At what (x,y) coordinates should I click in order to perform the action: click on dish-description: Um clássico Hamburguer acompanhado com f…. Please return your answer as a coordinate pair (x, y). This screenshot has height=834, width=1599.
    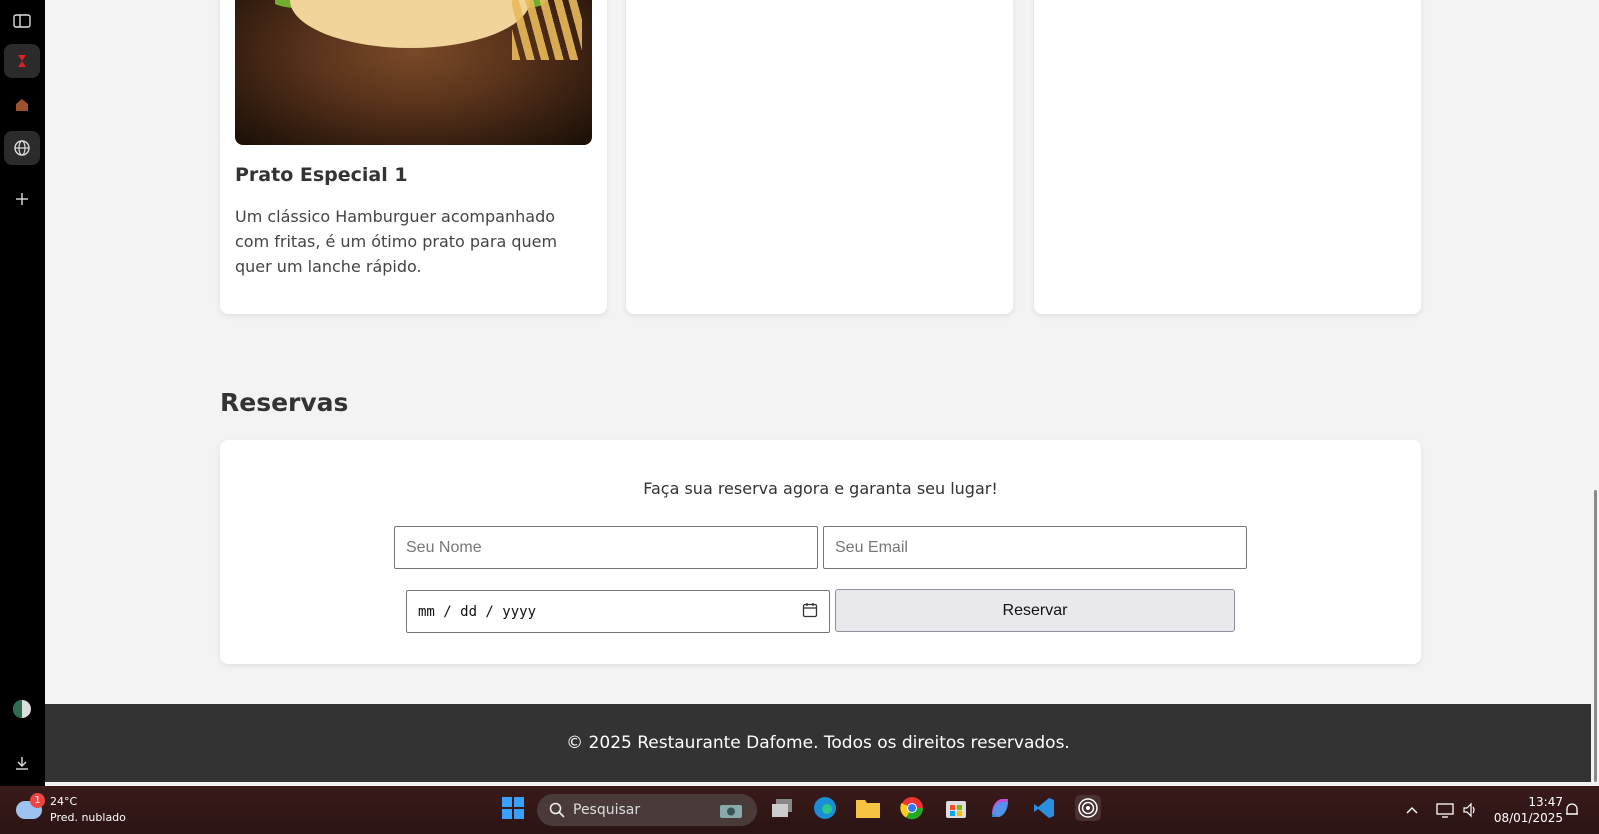
    Looking at the image, I should click on (396, 241).